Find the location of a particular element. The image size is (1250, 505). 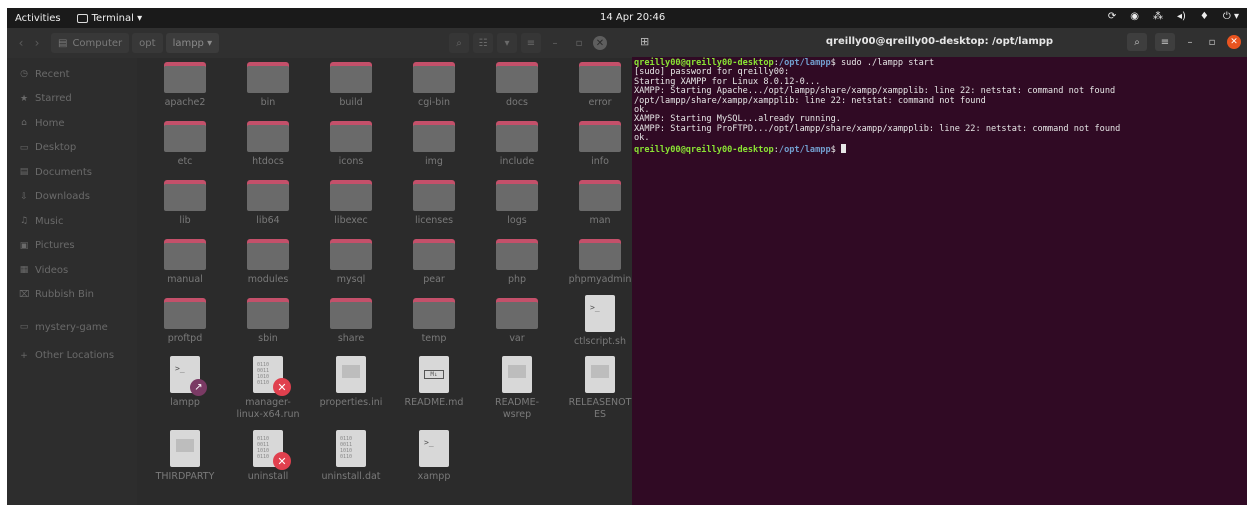

folder-item: docs is located at coordinates (517, 85).